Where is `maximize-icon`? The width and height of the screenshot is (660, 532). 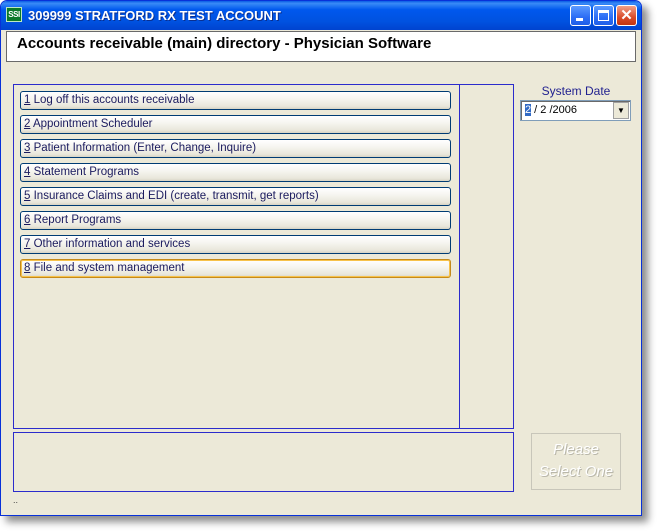 maximize-icon is located at coordinates (603, 15).